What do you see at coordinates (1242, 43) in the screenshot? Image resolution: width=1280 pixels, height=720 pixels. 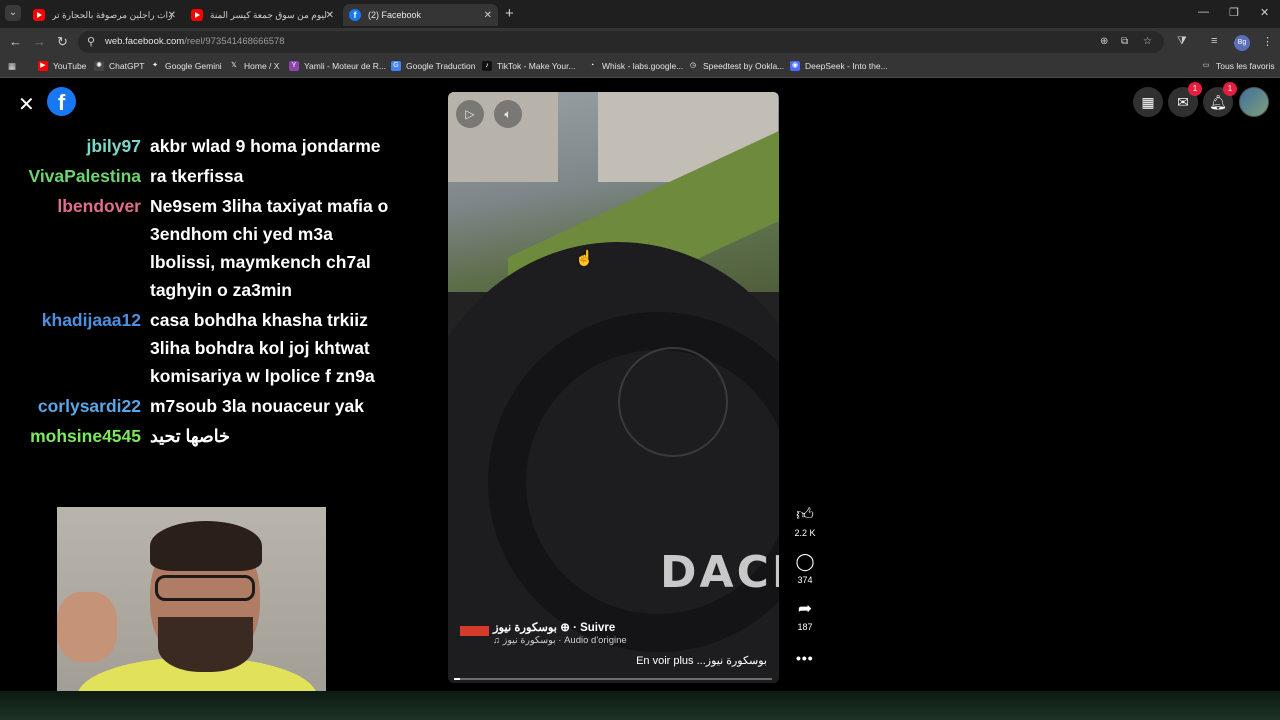 I see `profile-avatar: Bg` at bounding box center [1242, 43].